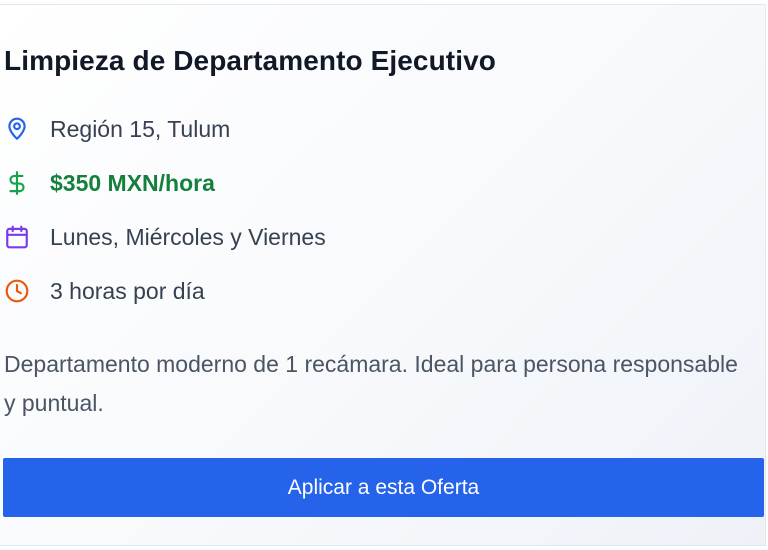 The width and height of the screenshot is (768, 550). I want to click on price-row: $350 MXN/hora, so click(109, 183).